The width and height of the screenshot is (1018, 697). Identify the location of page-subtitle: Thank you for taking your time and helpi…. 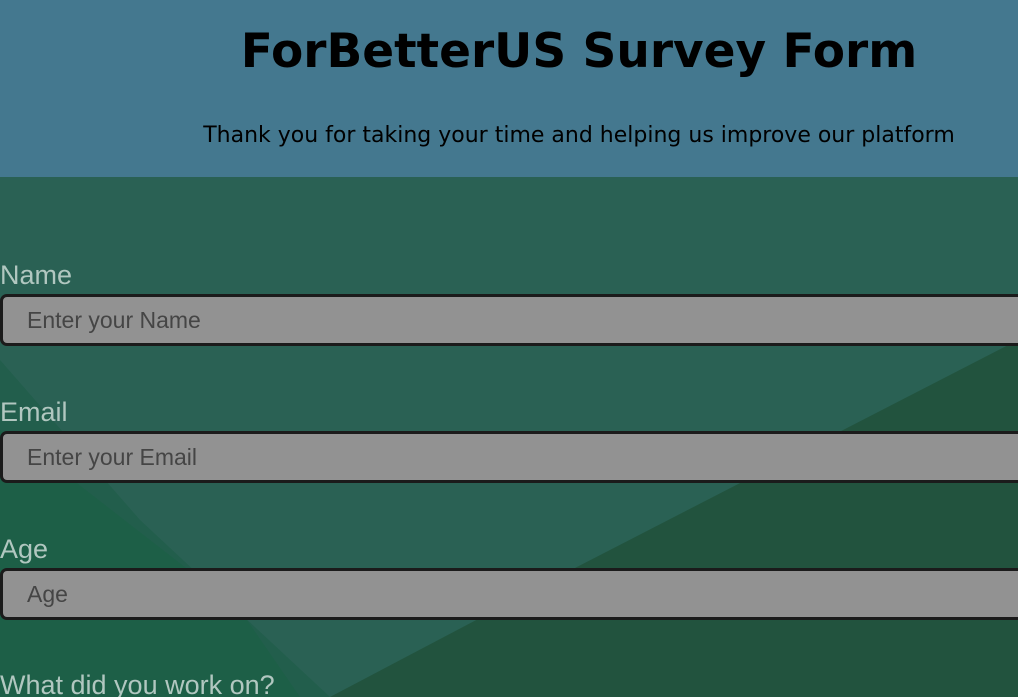
(579, 135).